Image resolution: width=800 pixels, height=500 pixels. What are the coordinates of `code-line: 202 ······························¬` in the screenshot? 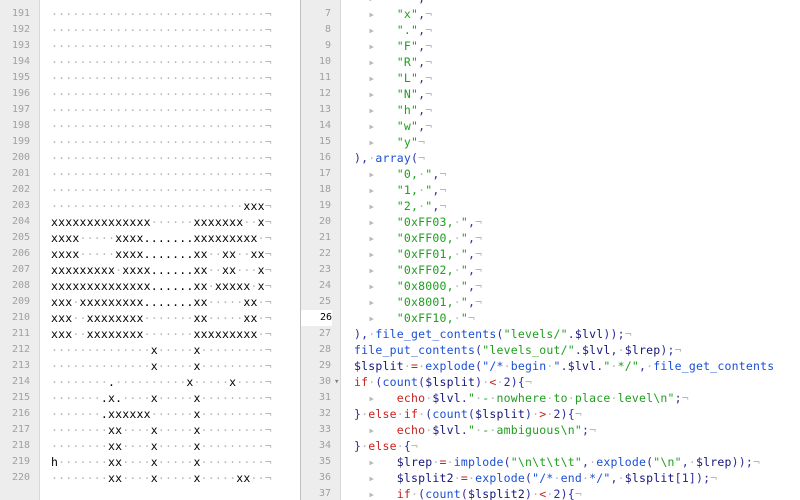 It's located at (150, 190).